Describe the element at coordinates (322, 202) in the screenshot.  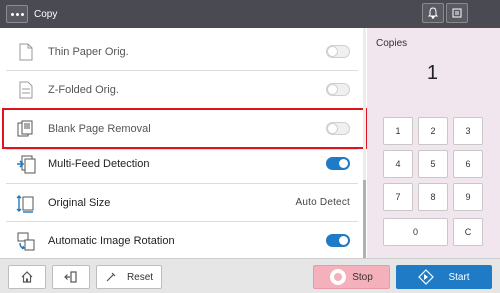
I see `original-size-value: Auto Detect` at that location.